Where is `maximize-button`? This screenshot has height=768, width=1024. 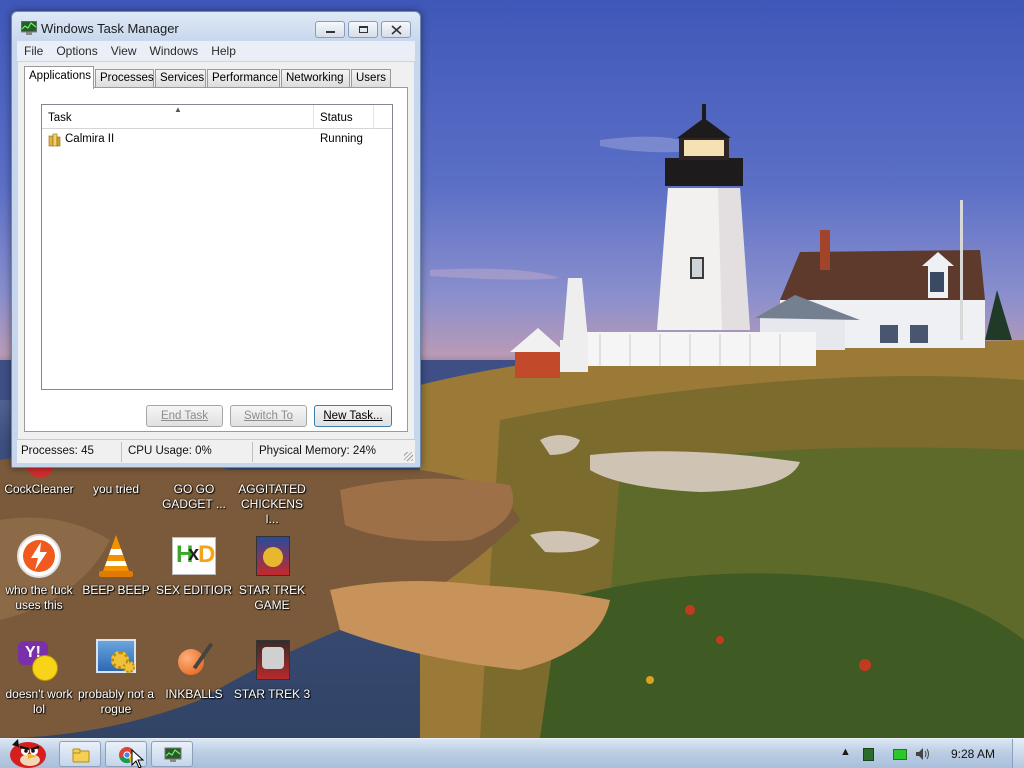
maximize-button is located at coordinates (363, 29).